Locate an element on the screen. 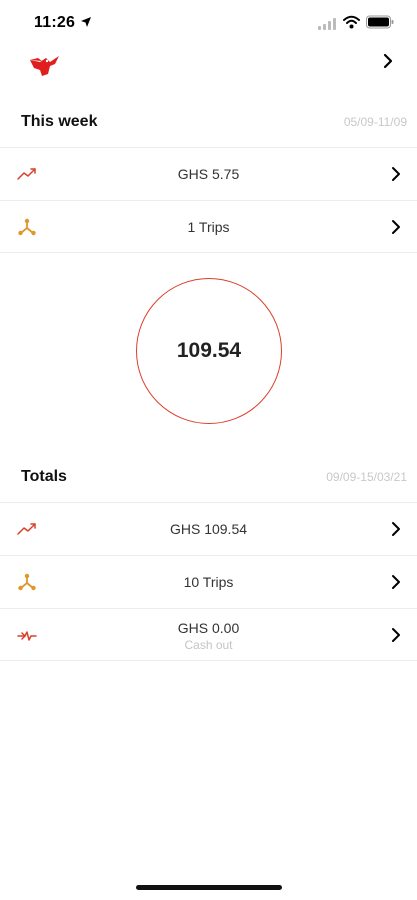 The height and width of the screenshot is (900, 417). location-arrow-icon is located at coordinates (86, 22).